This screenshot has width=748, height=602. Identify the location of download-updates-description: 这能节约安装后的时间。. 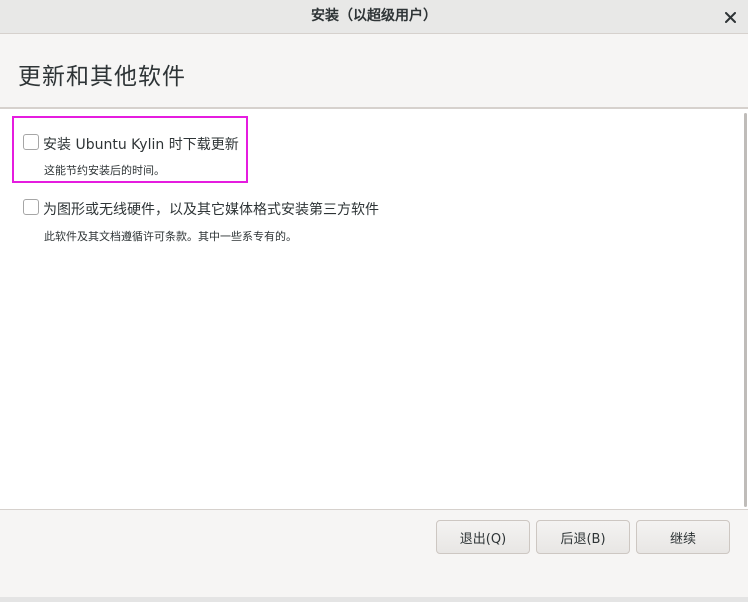
(104, 170).